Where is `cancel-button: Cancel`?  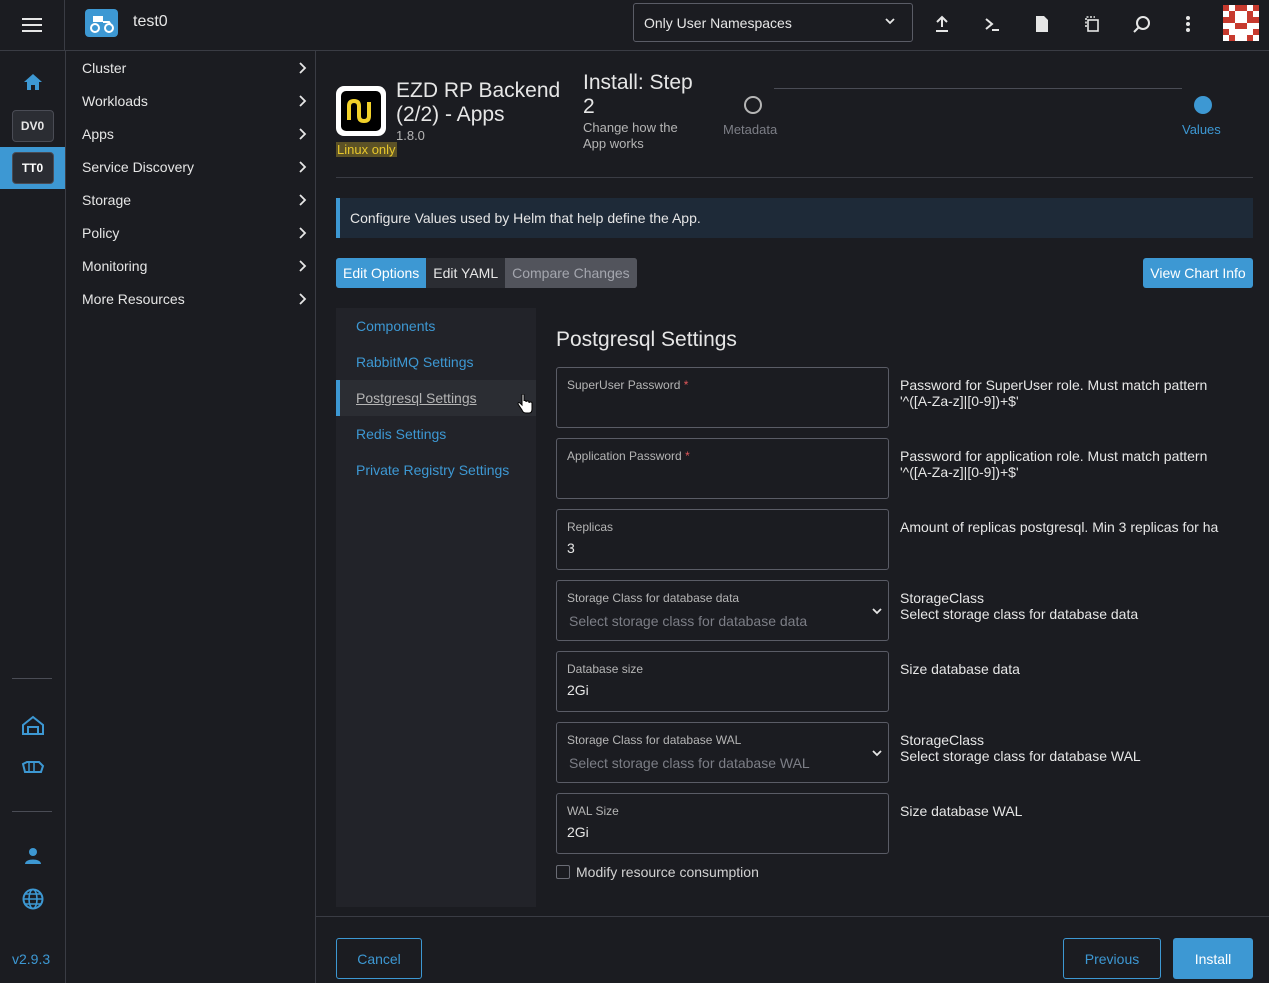 cancel-button: Cancel is located at coordinates (379, 958).